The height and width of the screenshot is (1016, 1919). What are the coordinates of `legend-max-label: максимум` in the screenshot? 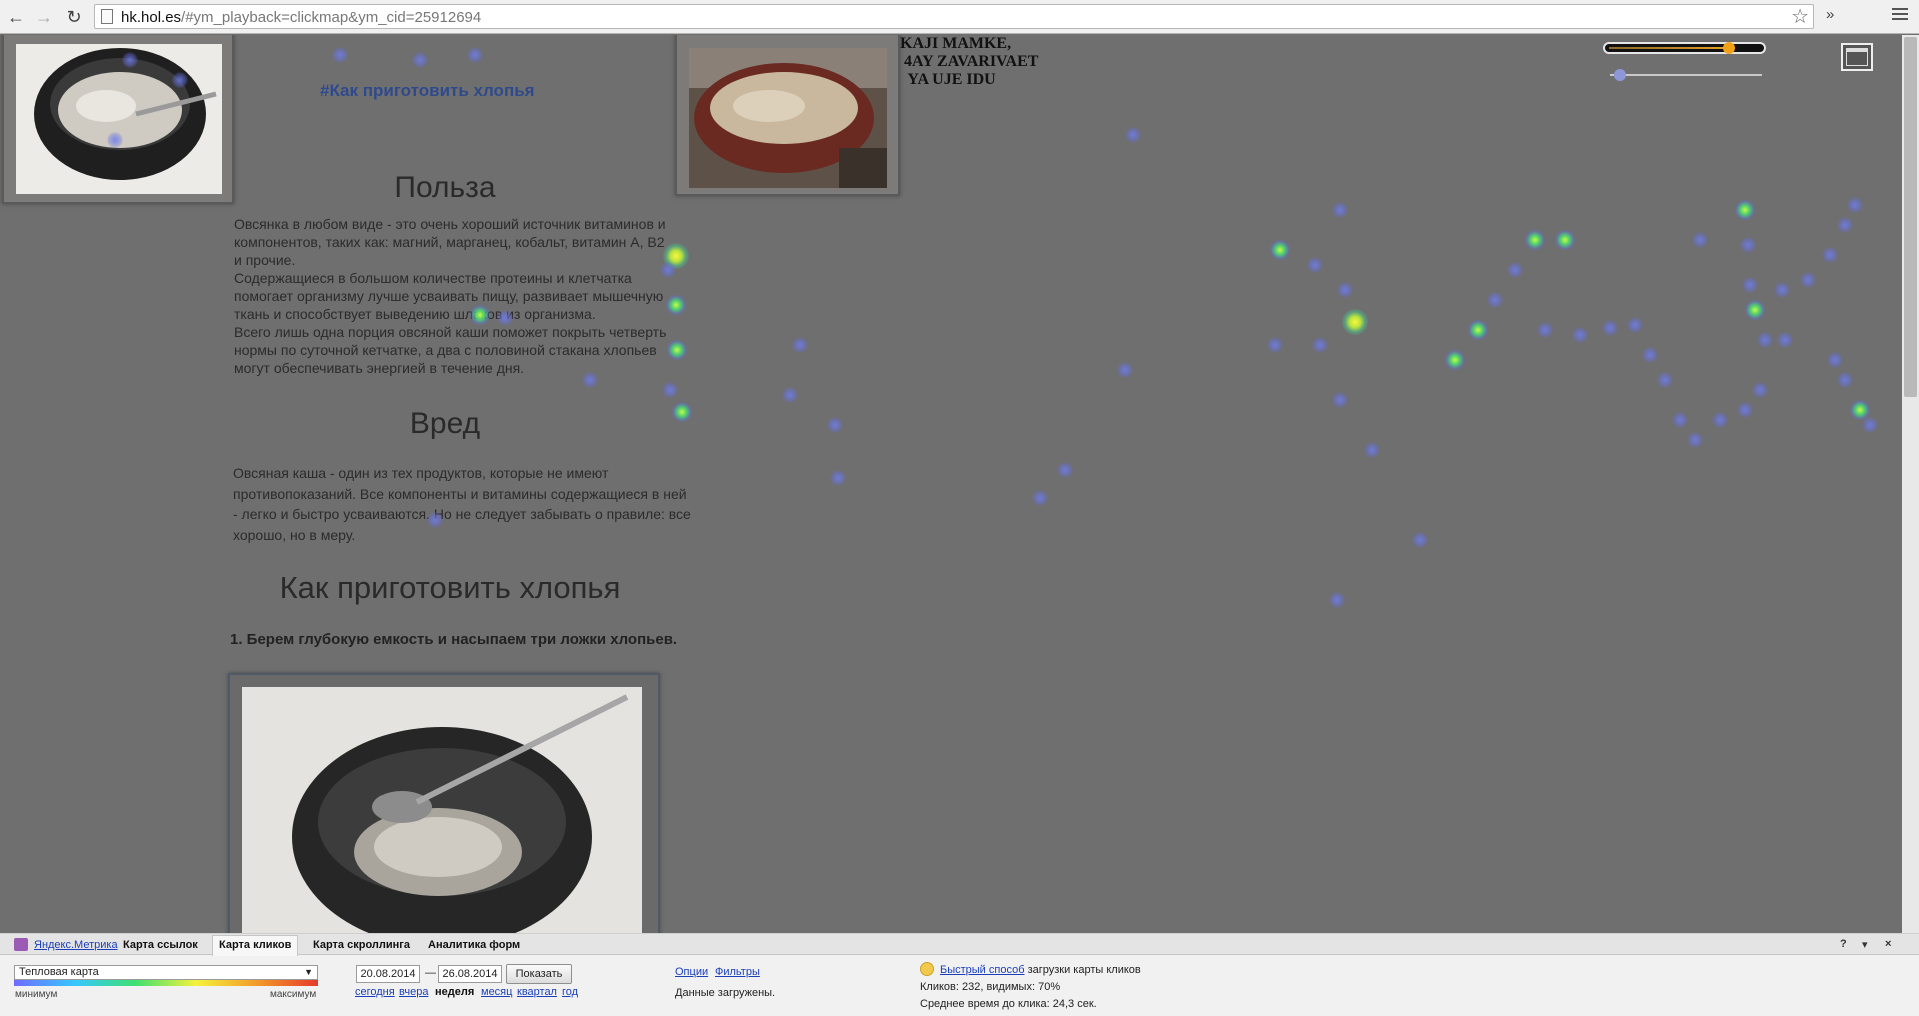 It's located at (293, 994).